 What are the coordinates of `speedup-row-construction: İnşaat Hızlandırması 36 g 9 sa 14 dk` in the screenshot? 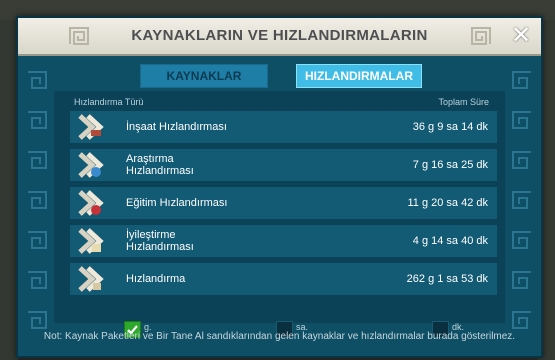 It's located at (283, 127).